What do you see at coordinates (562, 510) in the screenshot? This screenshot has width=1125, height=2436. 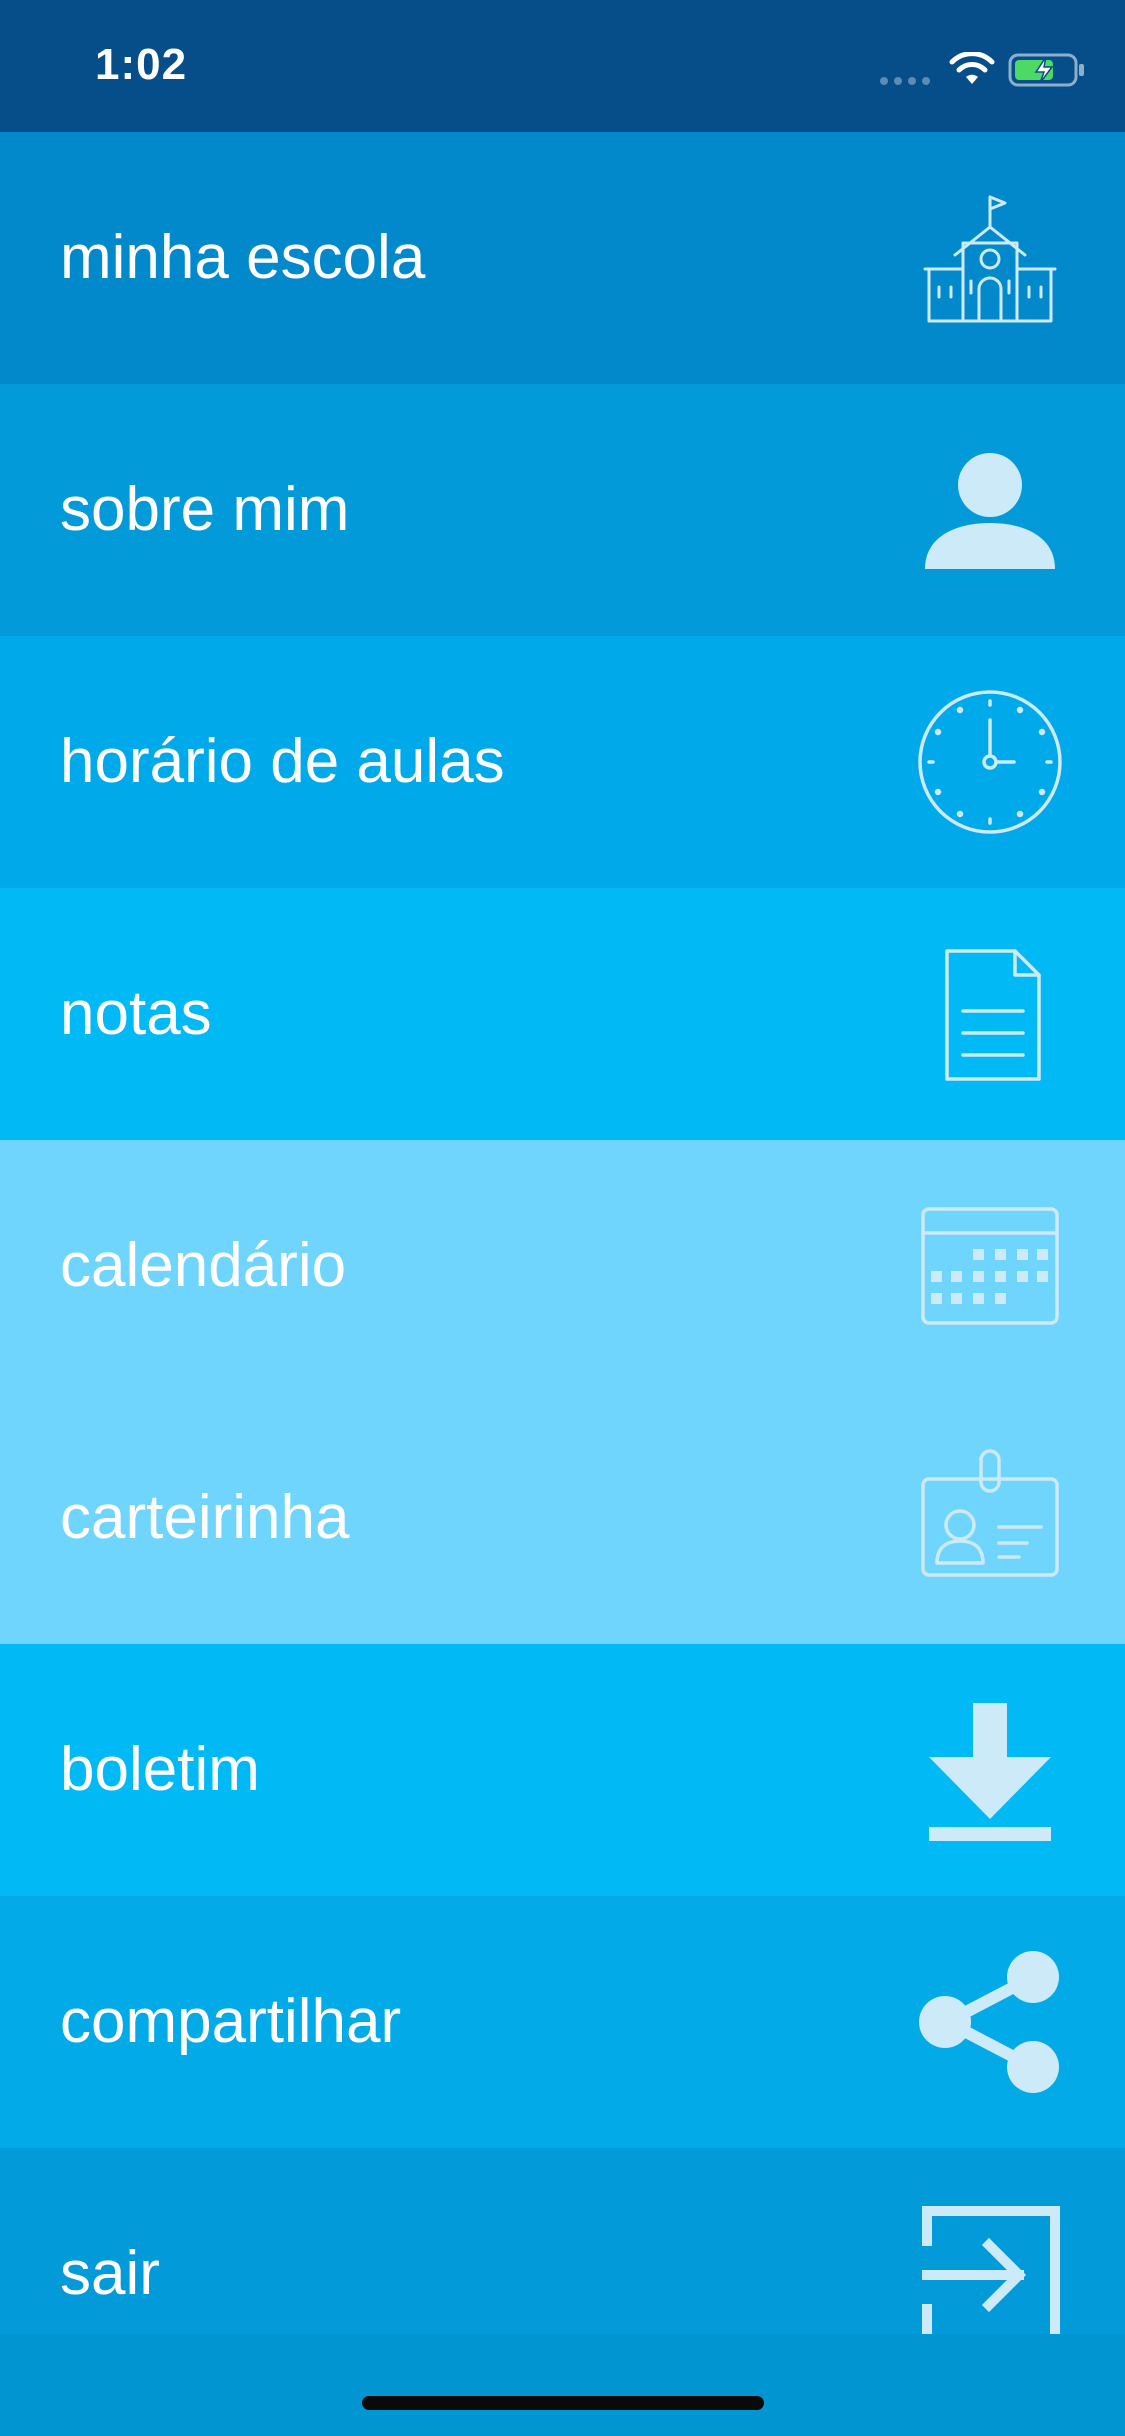 I see `menu-item-sobre-mim: sobre mim` at bounding box center [562, 510].